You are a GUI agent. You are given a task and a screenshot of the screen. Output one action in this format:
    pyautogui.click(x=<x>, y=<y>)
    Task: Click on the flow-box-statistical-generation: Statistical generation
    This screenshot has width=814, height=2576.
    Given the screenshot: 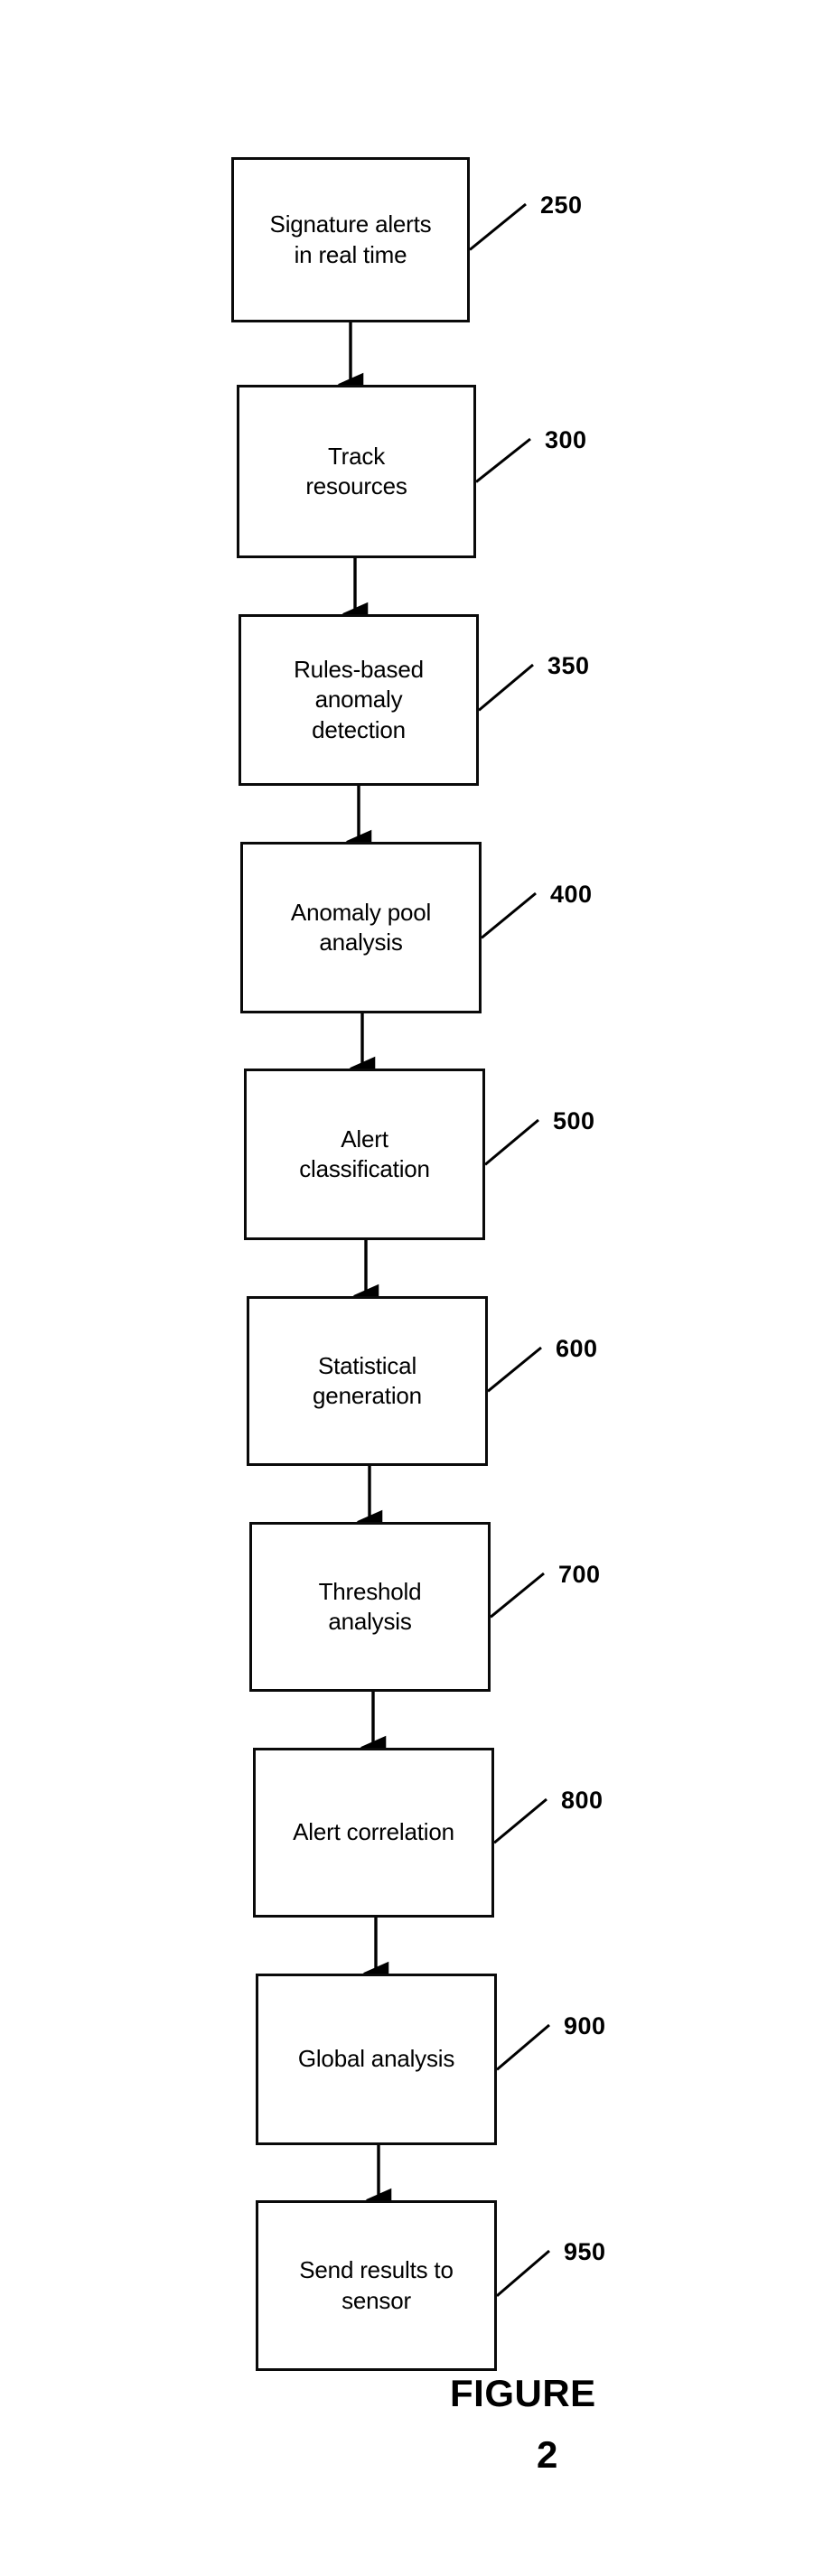 What is the action you would take?
    pyautogui.click(x=367, y=1381)
    